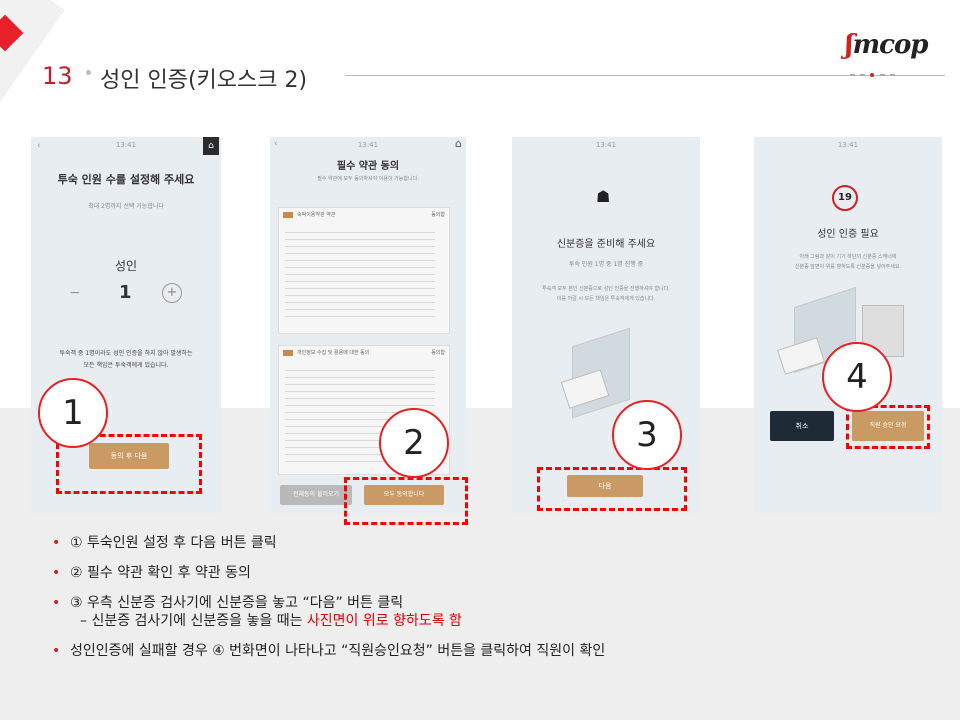 The image size is (960, 720). What do you see at coordinates (848, 257) in the screenshot?
I see `screen4-sub1: 아래 그림과 같이 기기 하단의 신분증 스캐너에` at bounding box center [848, 257].